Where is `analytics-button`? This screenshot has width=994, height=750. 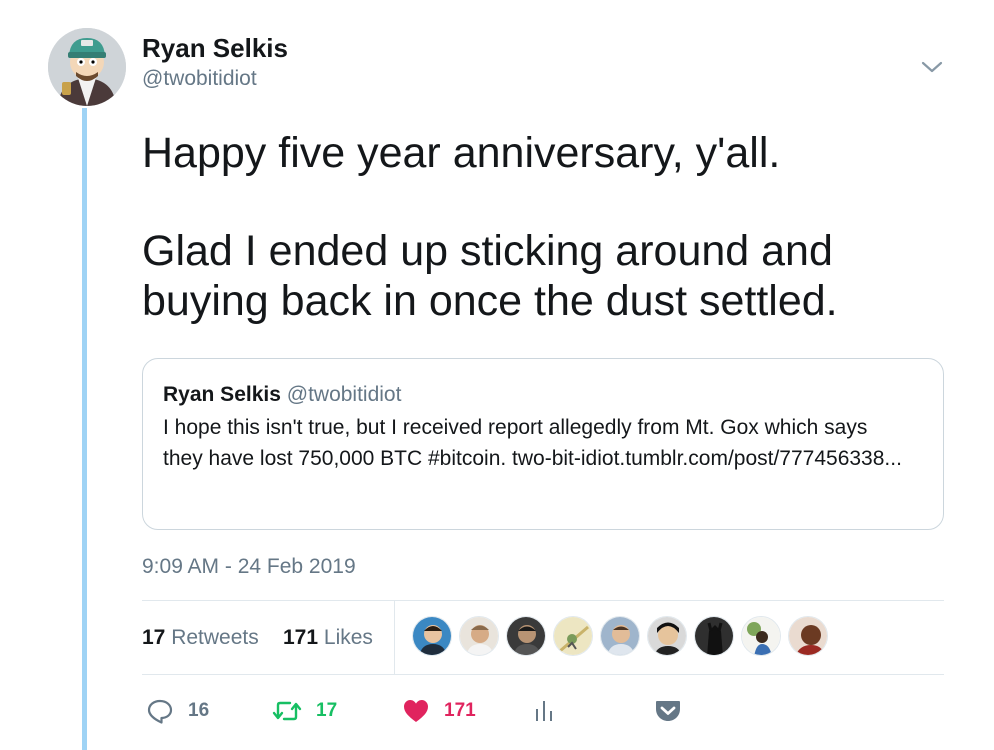 analytics-button is located at coordinates (544, 711).